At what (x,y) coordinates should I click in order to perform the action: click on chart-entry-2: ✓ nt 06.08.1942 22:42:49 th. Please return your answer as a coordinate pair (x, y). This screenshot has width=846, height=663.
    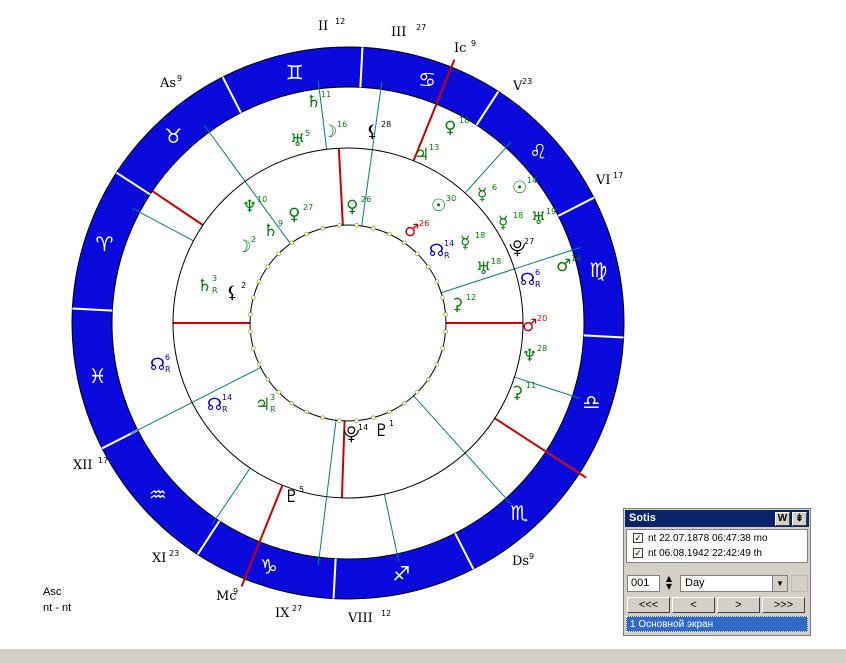
    Looking at the image, I should click on (718, 553).